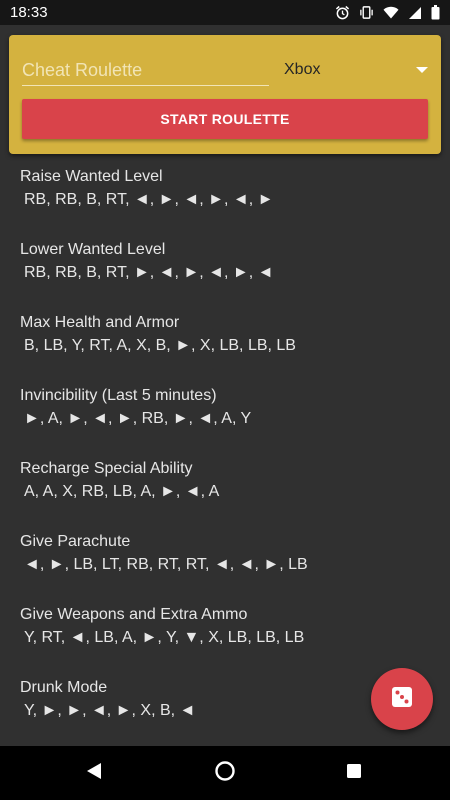 The width and height of the screenshot is (450, 800). What do you see at coordinates (302, 69) in the screenshot?
I see `platform-value: Xbox` at bounding box center [302, 69].